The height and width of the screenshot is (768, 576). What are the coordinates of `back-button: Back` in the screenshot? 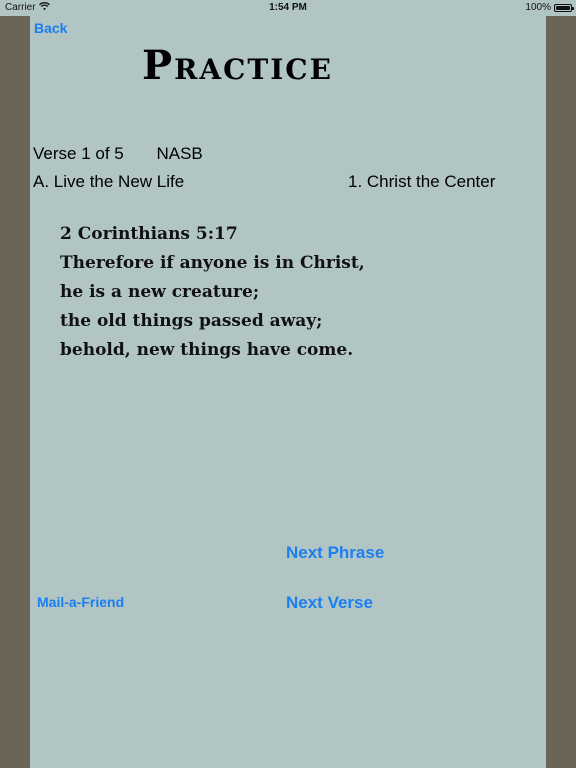 It's located at (50, 28).